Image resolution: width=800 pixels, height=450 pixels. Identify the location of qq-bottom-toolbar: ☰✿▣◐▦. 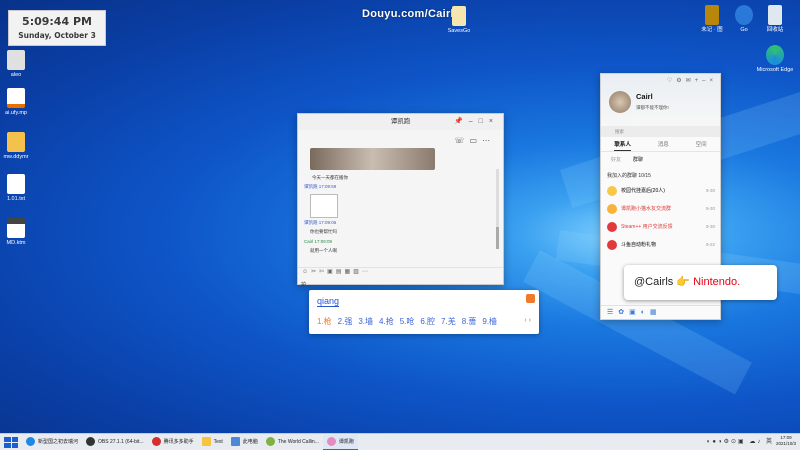
(660, 312).